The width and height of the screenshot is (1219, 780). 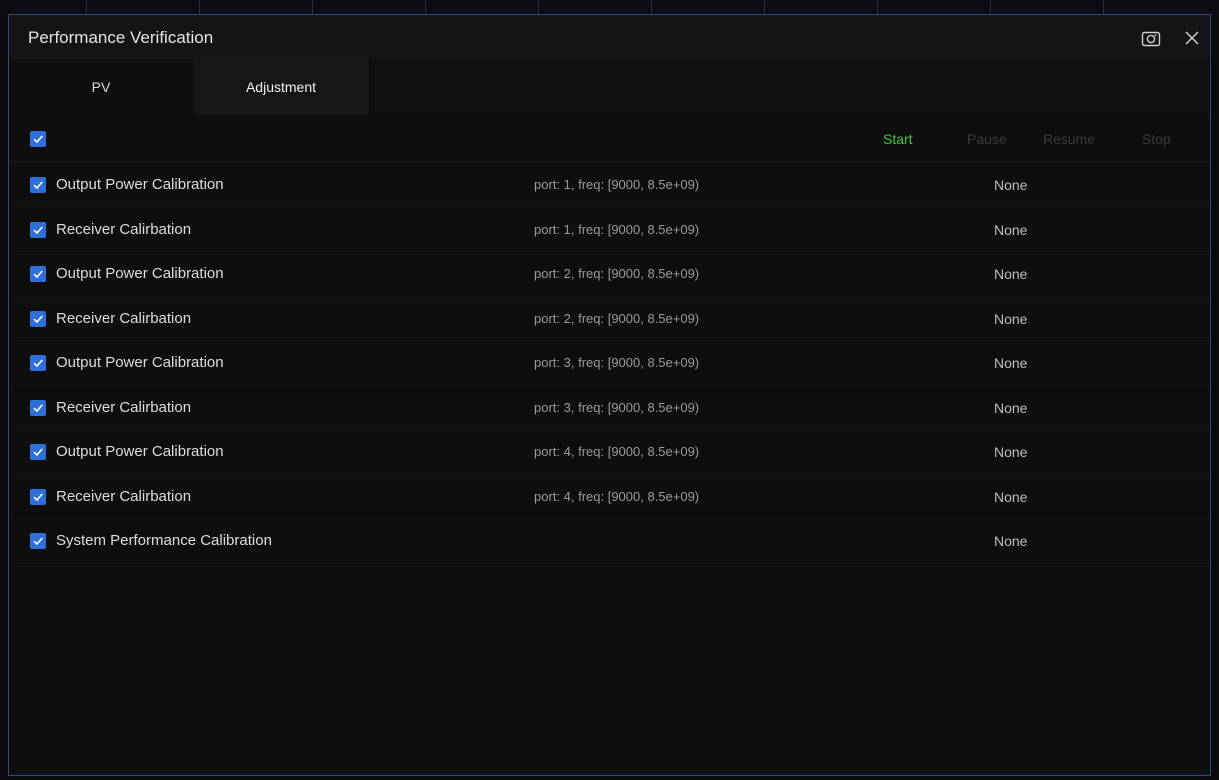 What do you see at coordinates (121, 37) in the screenshot?
I see `dialog-title: Performance Verification` at bounding box center [121, 37].